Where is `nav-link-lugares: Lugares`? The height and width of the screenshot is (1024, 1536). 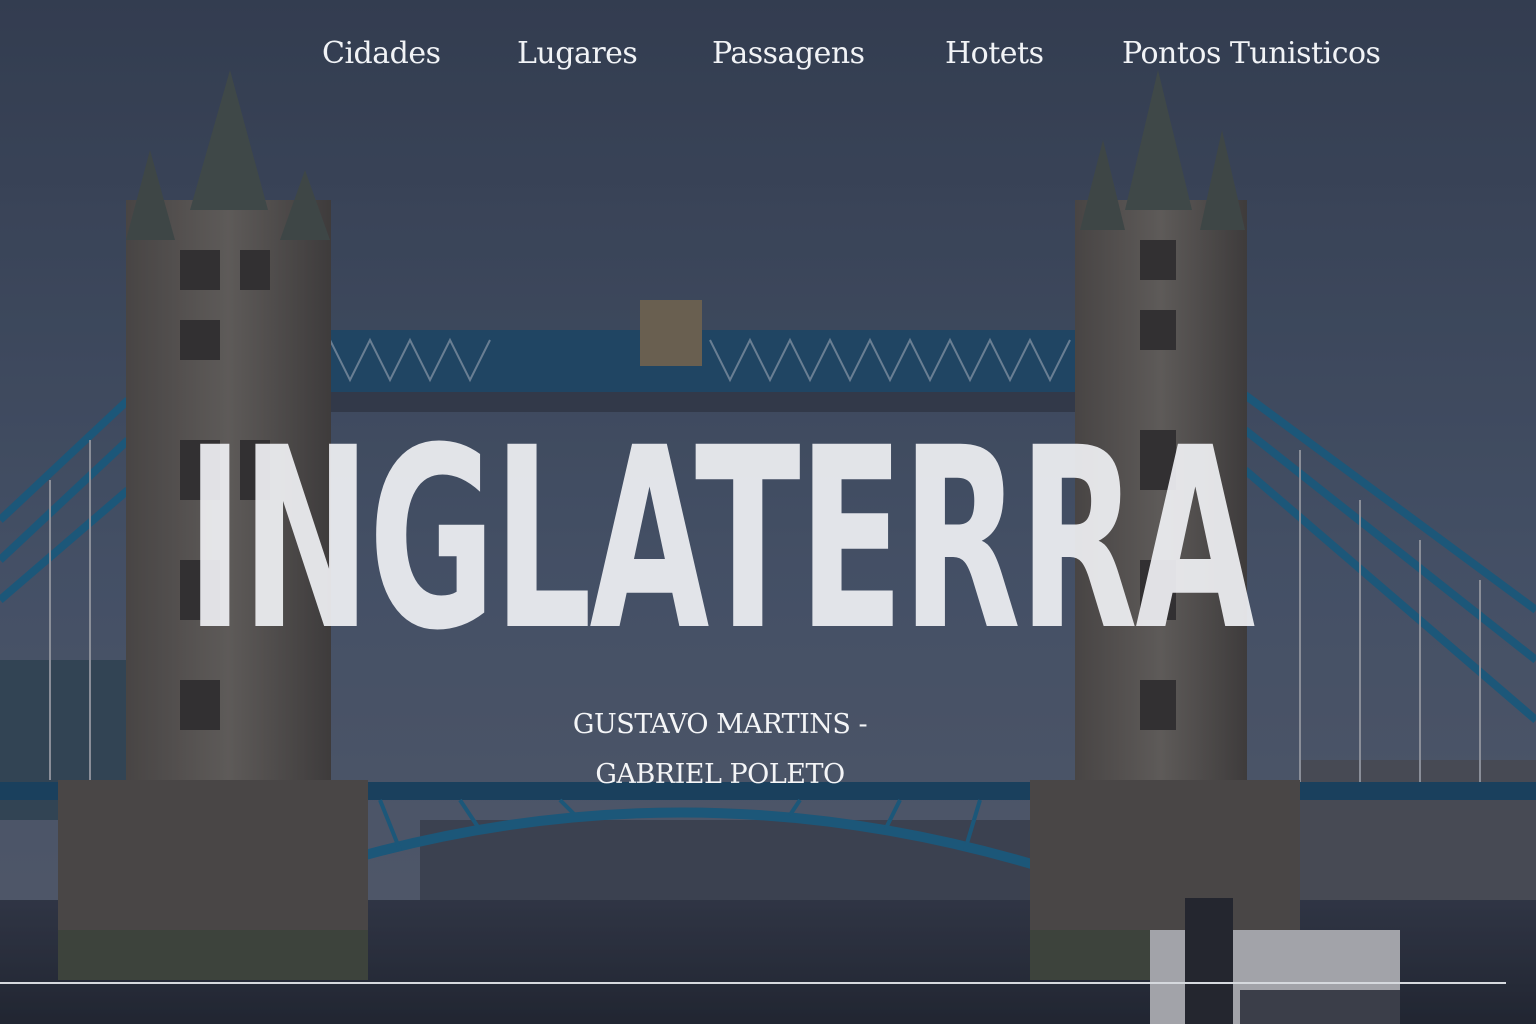
nav-link-lugares: Lugares is located at coordinates (577, 54).